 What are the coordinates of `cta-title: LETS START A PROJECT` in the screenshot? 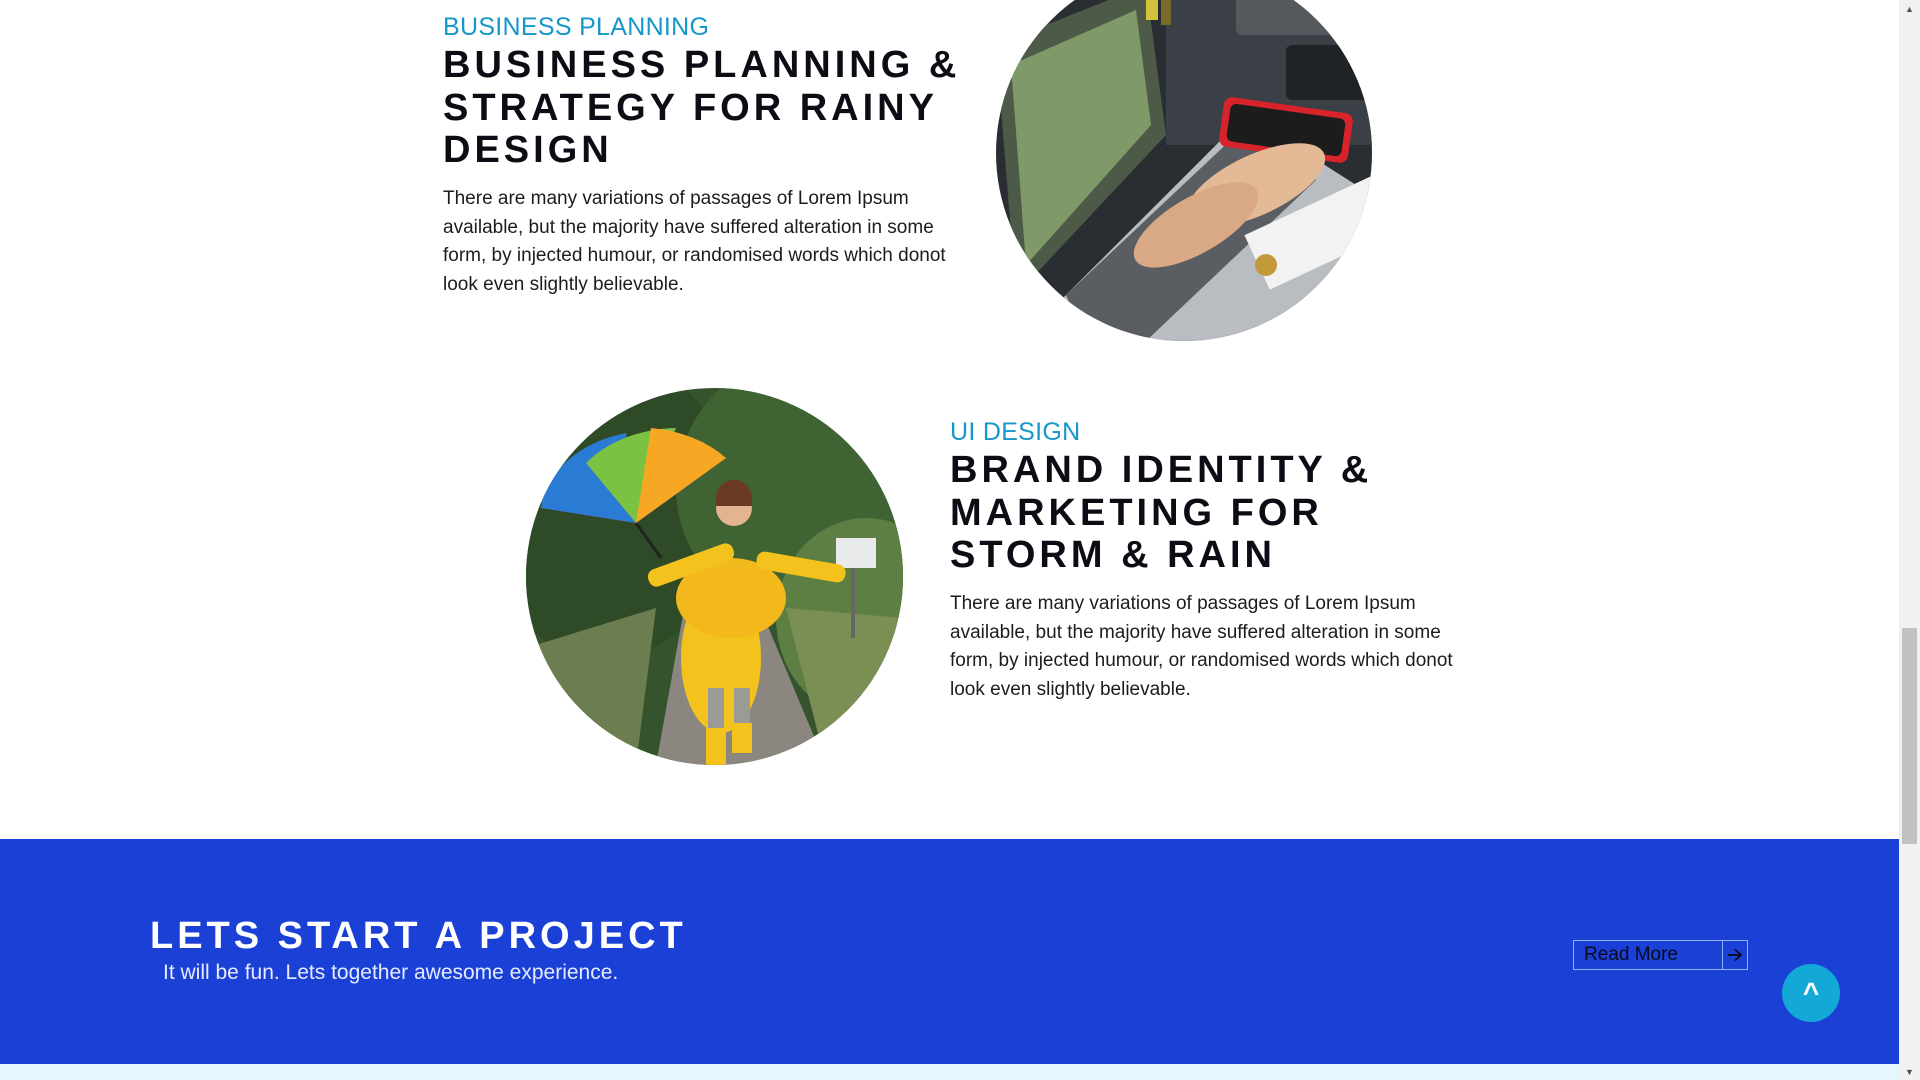 It's located at (418, 936).